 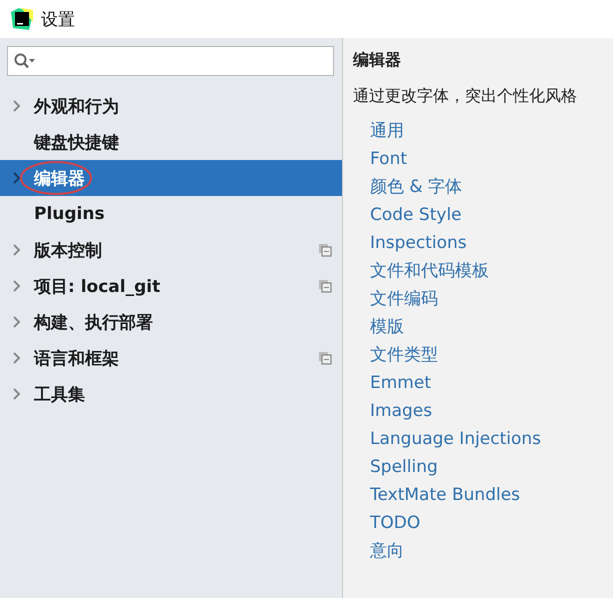 What do you see at coordinates (171, 142) in the screenshot?
I see `tree-item: 键盘快捷键` at bounding box center [171, 142].